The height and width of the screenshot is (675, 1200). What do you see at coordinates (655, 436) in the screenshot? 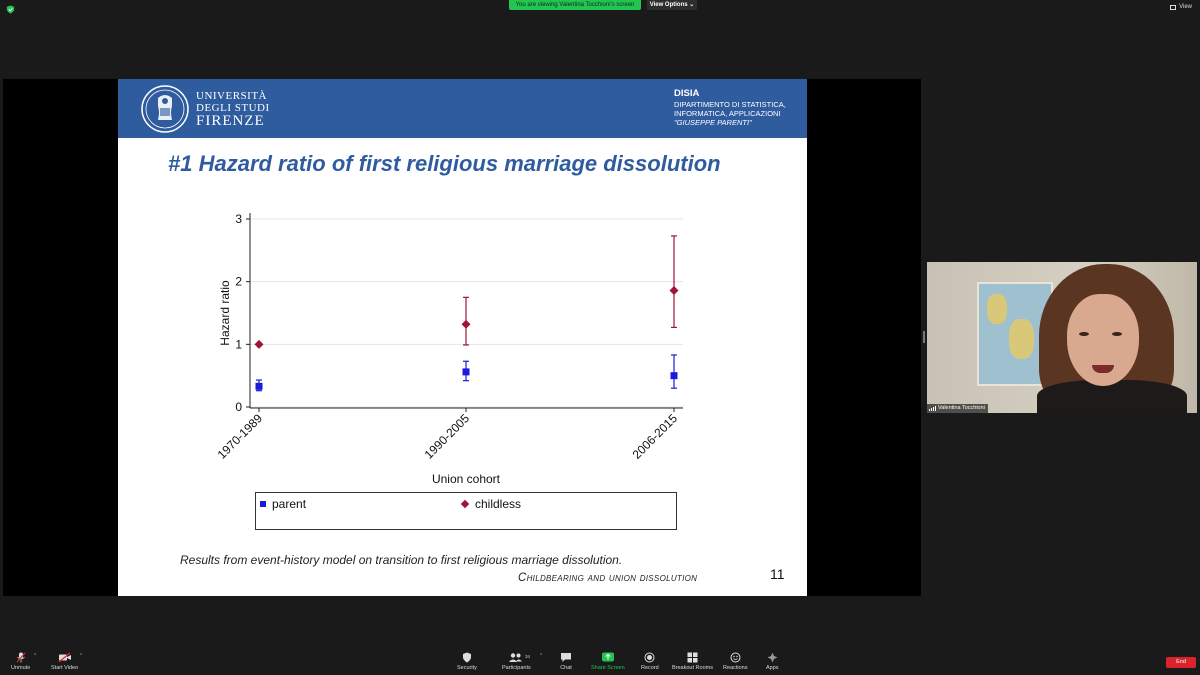
I see `x-tick-label: 2006-2015` at bounding box center [655, 436].